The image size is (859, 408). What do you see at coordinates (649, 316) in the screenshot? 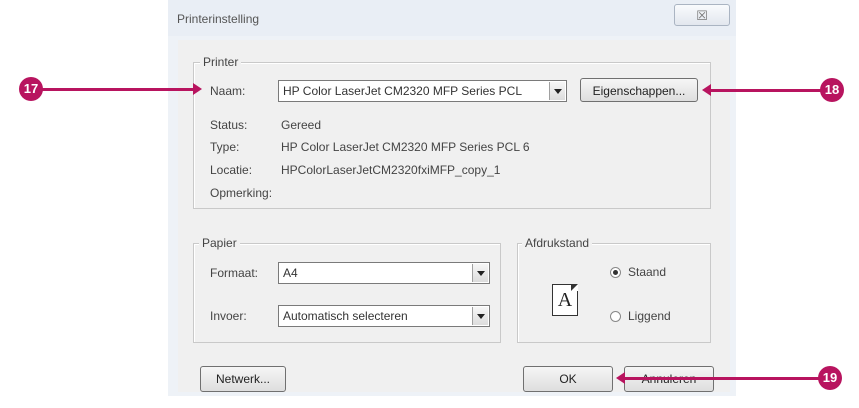
I see `landscape-label: Liggend` at bounding box center [649, 316].